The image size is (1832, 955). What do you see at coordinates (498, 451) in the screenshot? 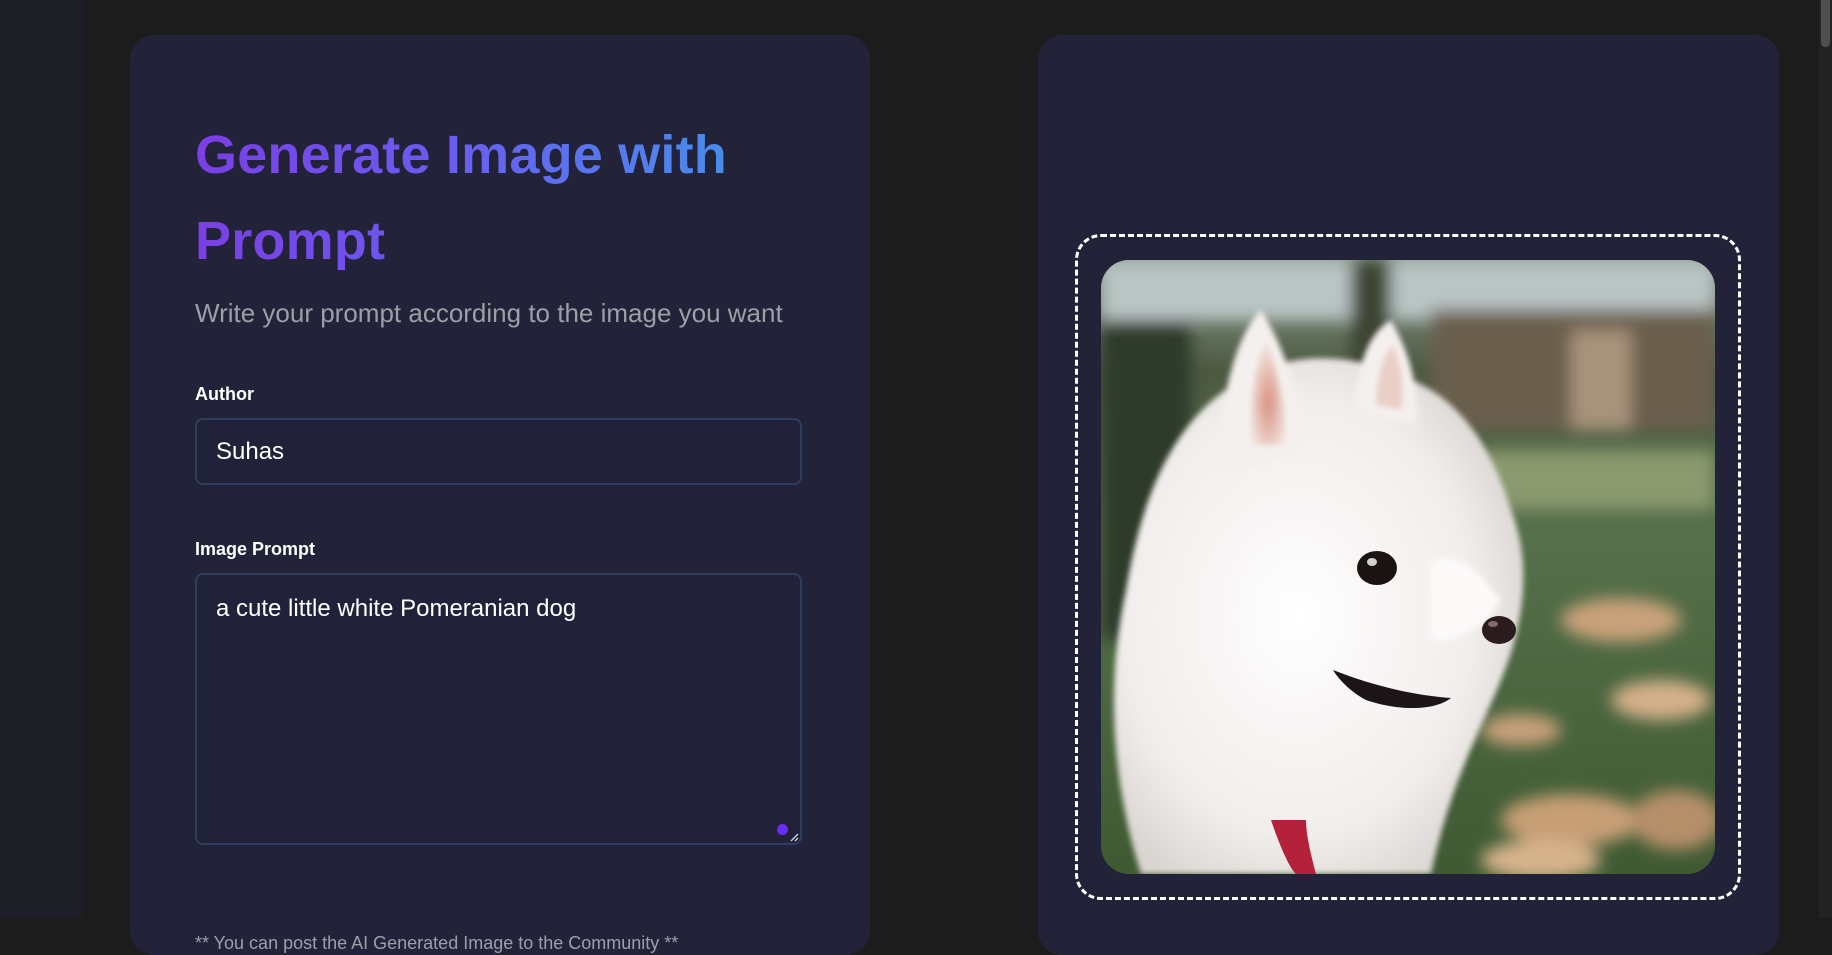
I see `author-input: Suhas` at bounding box center [498, 451].